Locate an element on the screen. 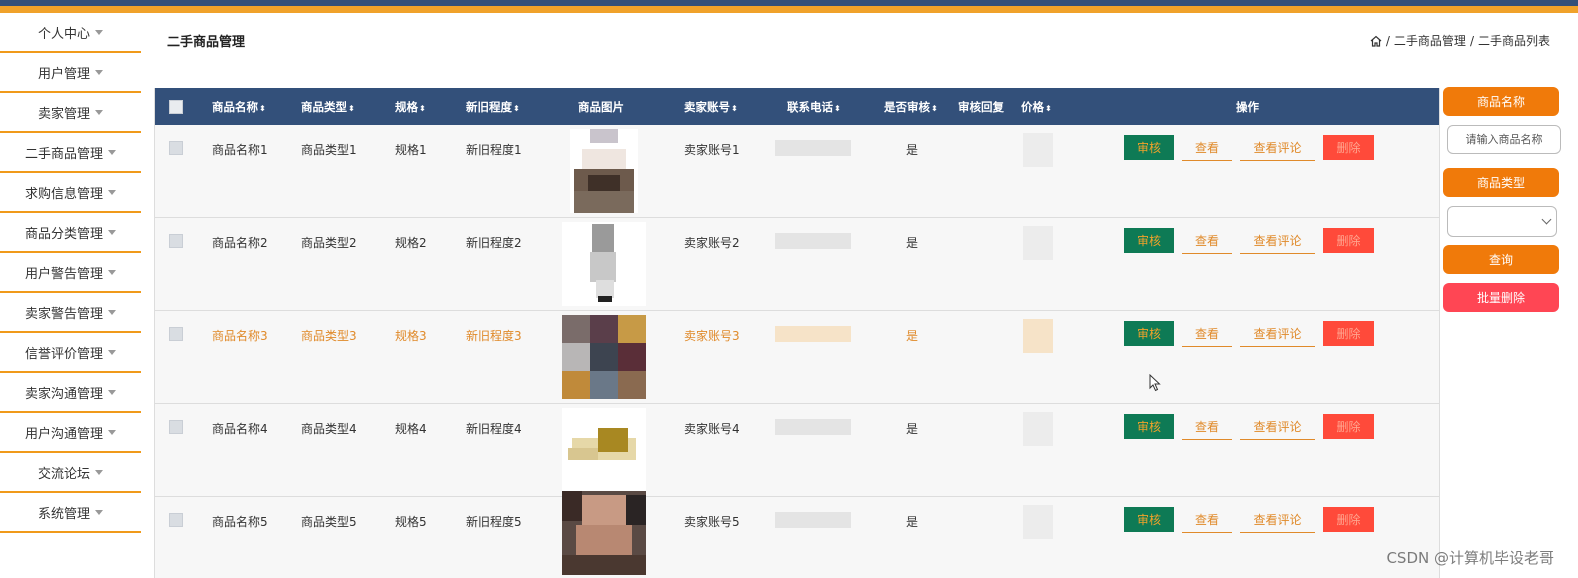 The height and width of the screenshot is (578, 1578). sidebar-item-user-management: 用户管理 is located at coordinates (70, 73).